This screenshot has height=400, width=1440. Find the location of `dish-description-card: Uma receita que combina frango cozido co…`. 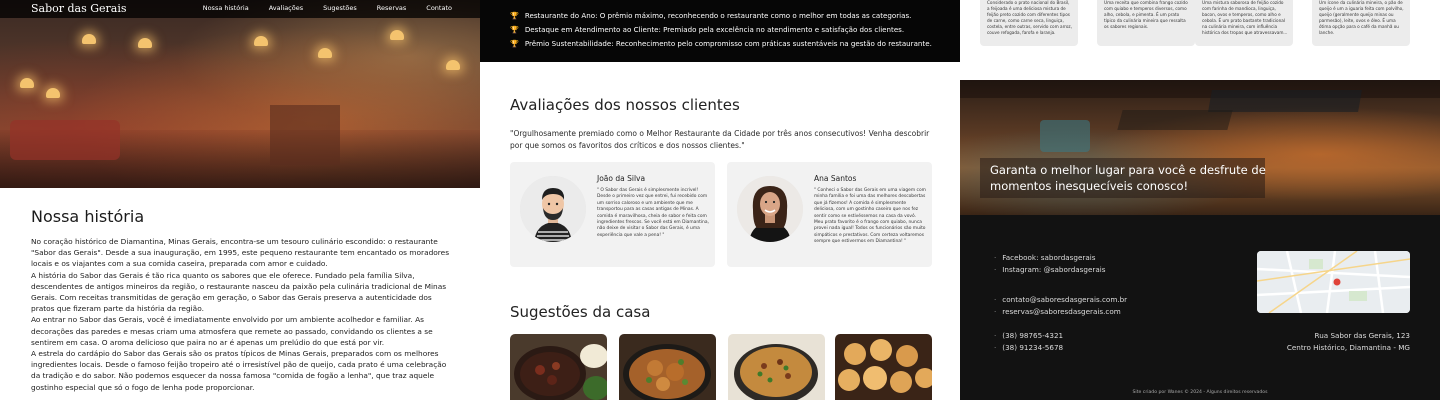

dish-description-card: Uma receita que combina frango cozido co… is located at coordinates (1146, 23).